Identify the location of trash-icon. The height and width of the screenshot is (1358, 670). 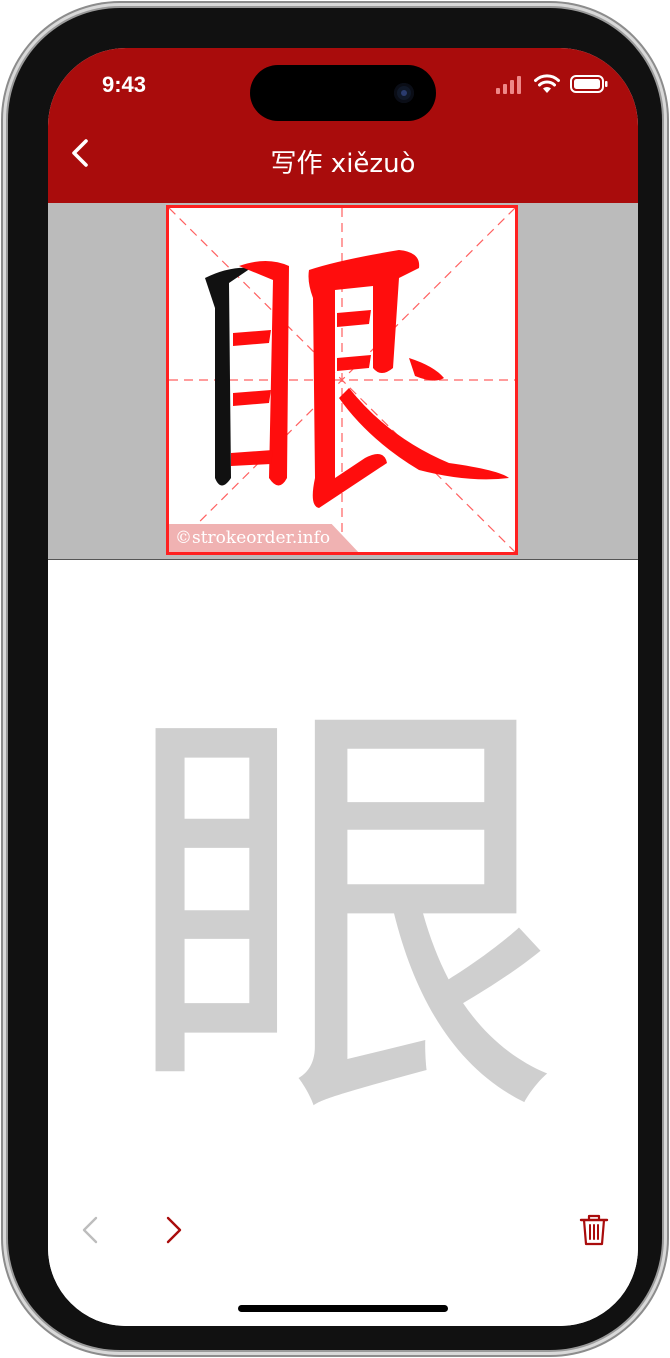
(594, 1230).